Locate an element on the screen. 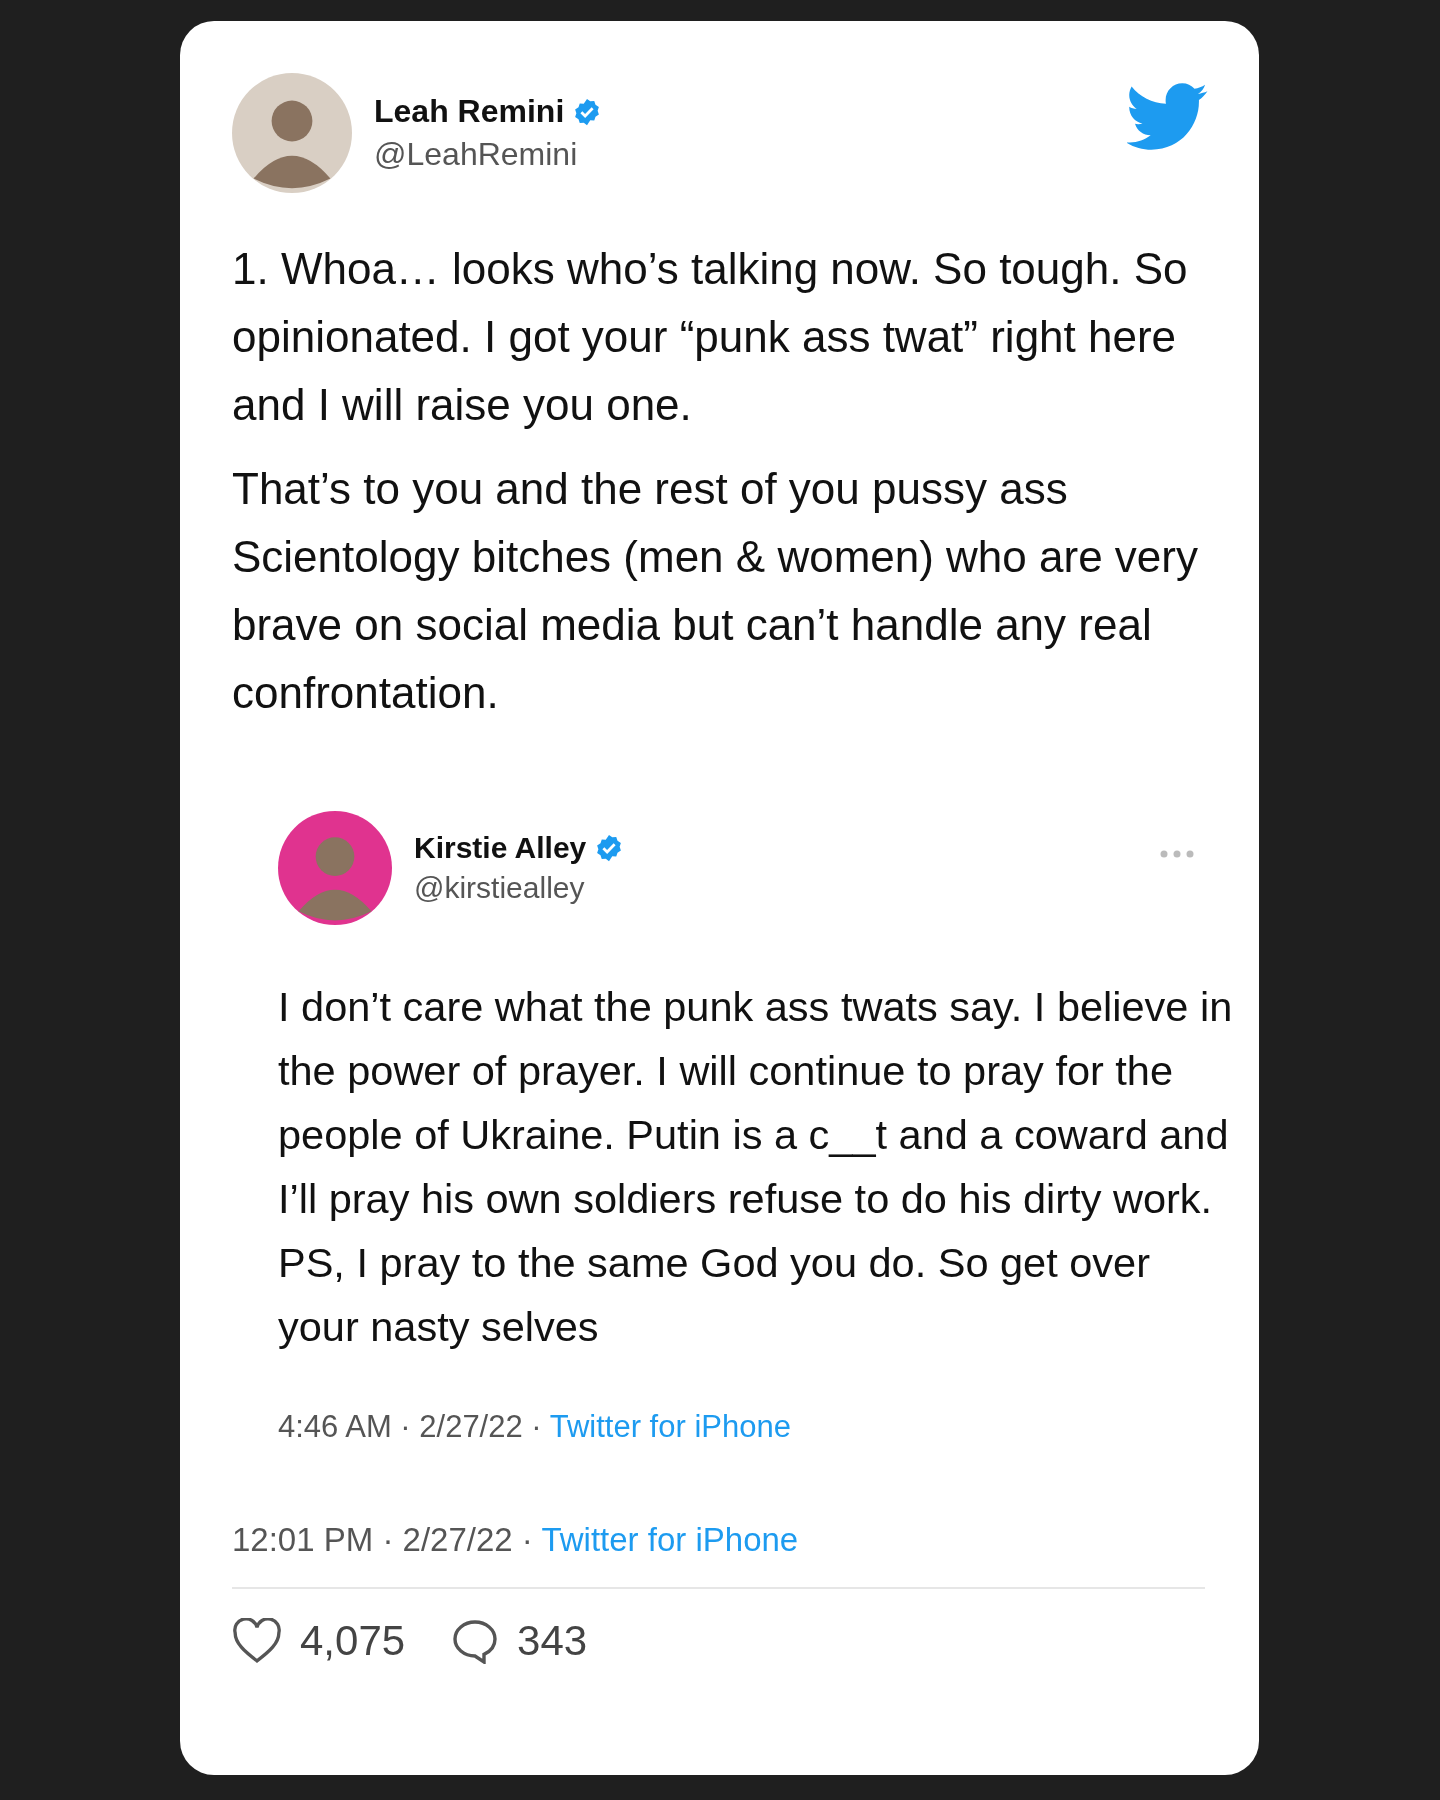 This screenshot has height=1800, width=1440. tweet-text: 1. Whoa… looks who’s talking now. So tough. So opinionated. I got your “punk ass twat” right here and I will raise you one. is located at coordinates (710, 337).